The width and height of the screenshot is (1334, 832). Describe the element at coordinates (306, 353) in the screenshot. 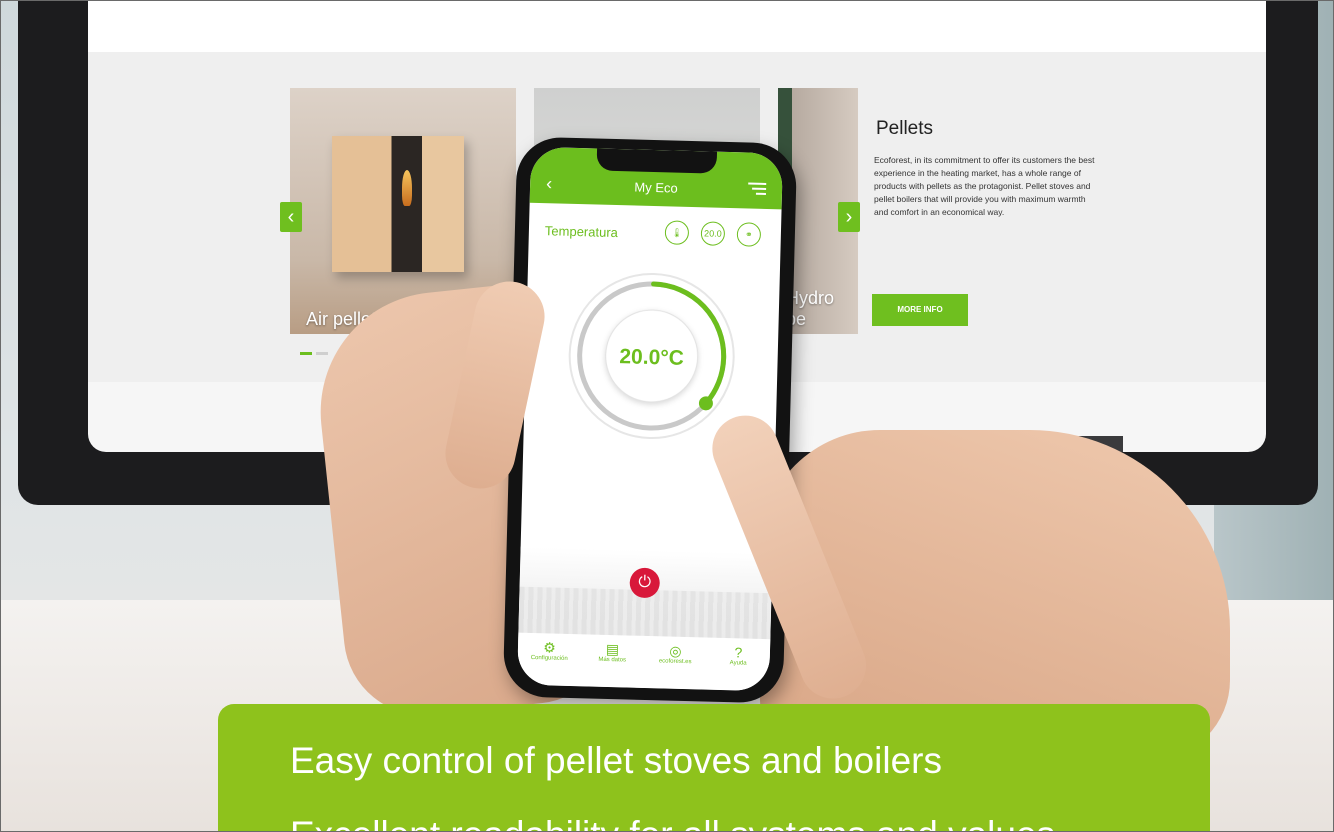

I see `slider-dot-active` at that location.